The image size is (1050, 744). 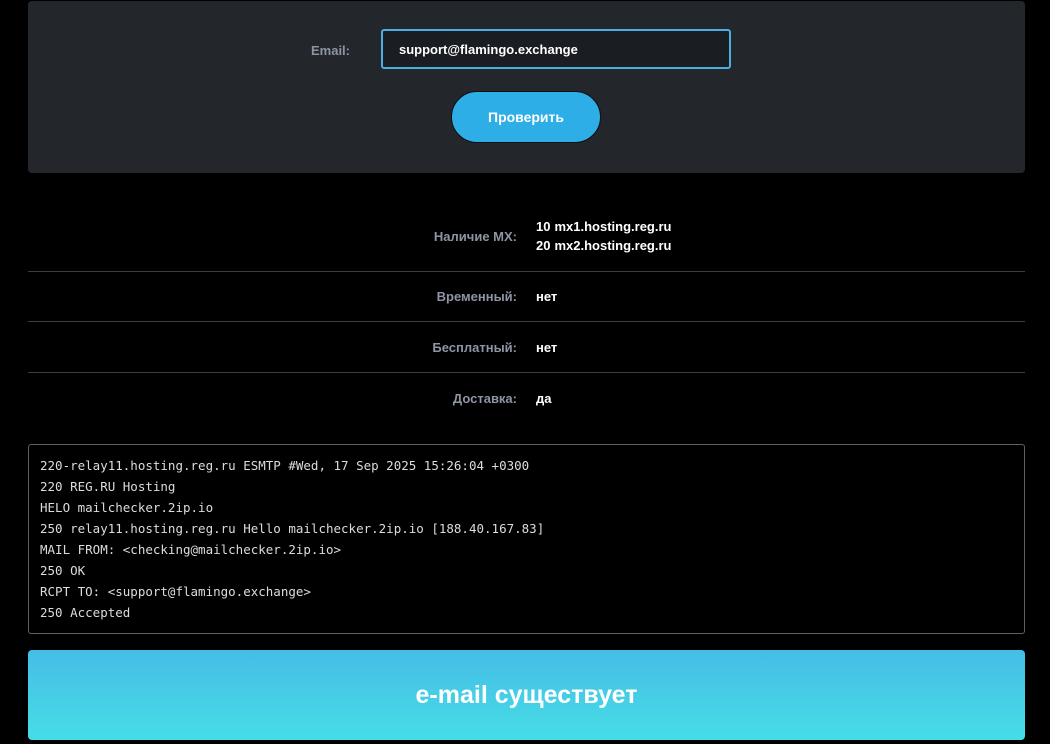 I want to click on mx-record: 20 mx2.hosting.reg.ru, so click(x=604, y=245).